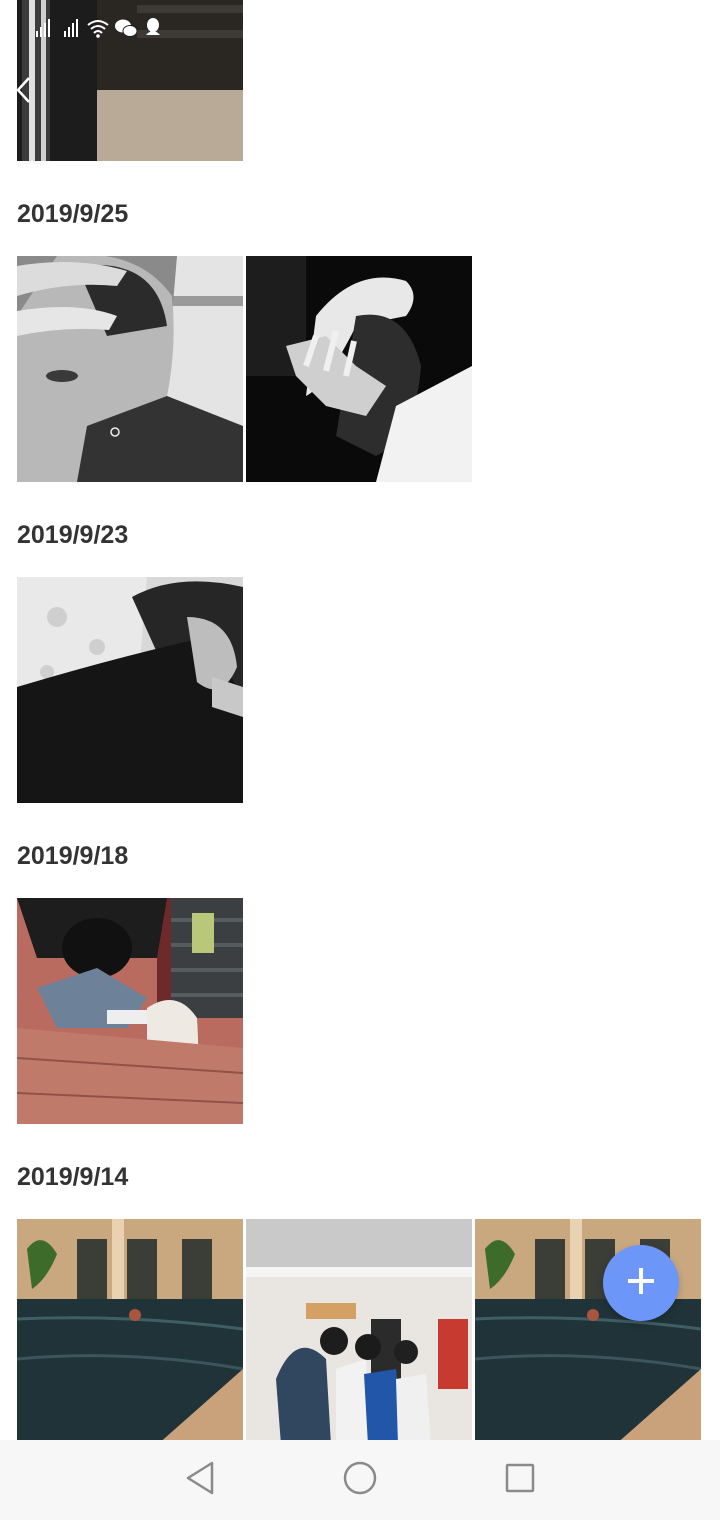 The image size is (720, 1520). I want to click on date-header: 2019/9/14, so click(73, 1177).